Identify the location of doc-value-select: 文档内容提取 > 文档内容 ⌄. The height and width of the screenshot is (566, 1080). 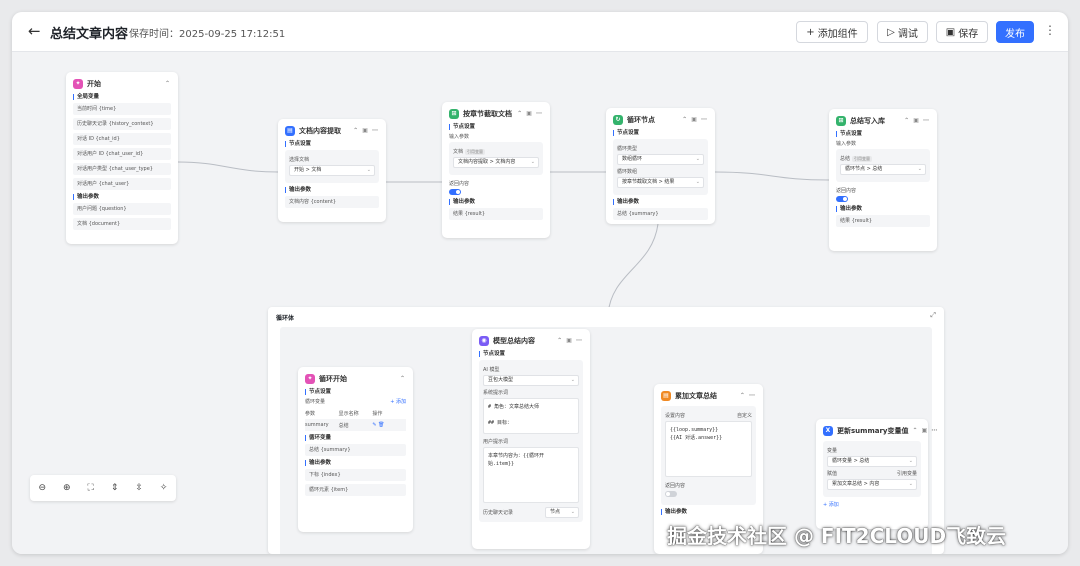
(496, 162).